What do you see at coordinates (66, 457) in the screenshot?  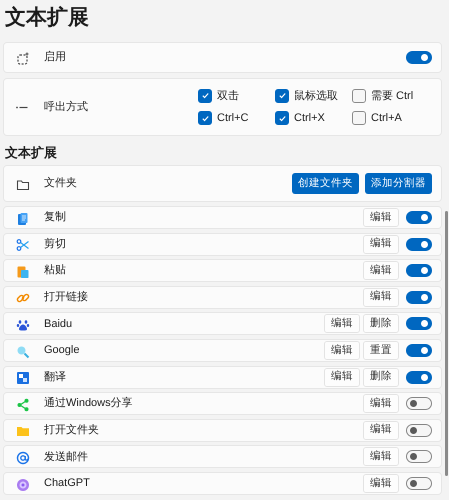 I see `item-label: 发送邮件` at bounding box center [66, 457].